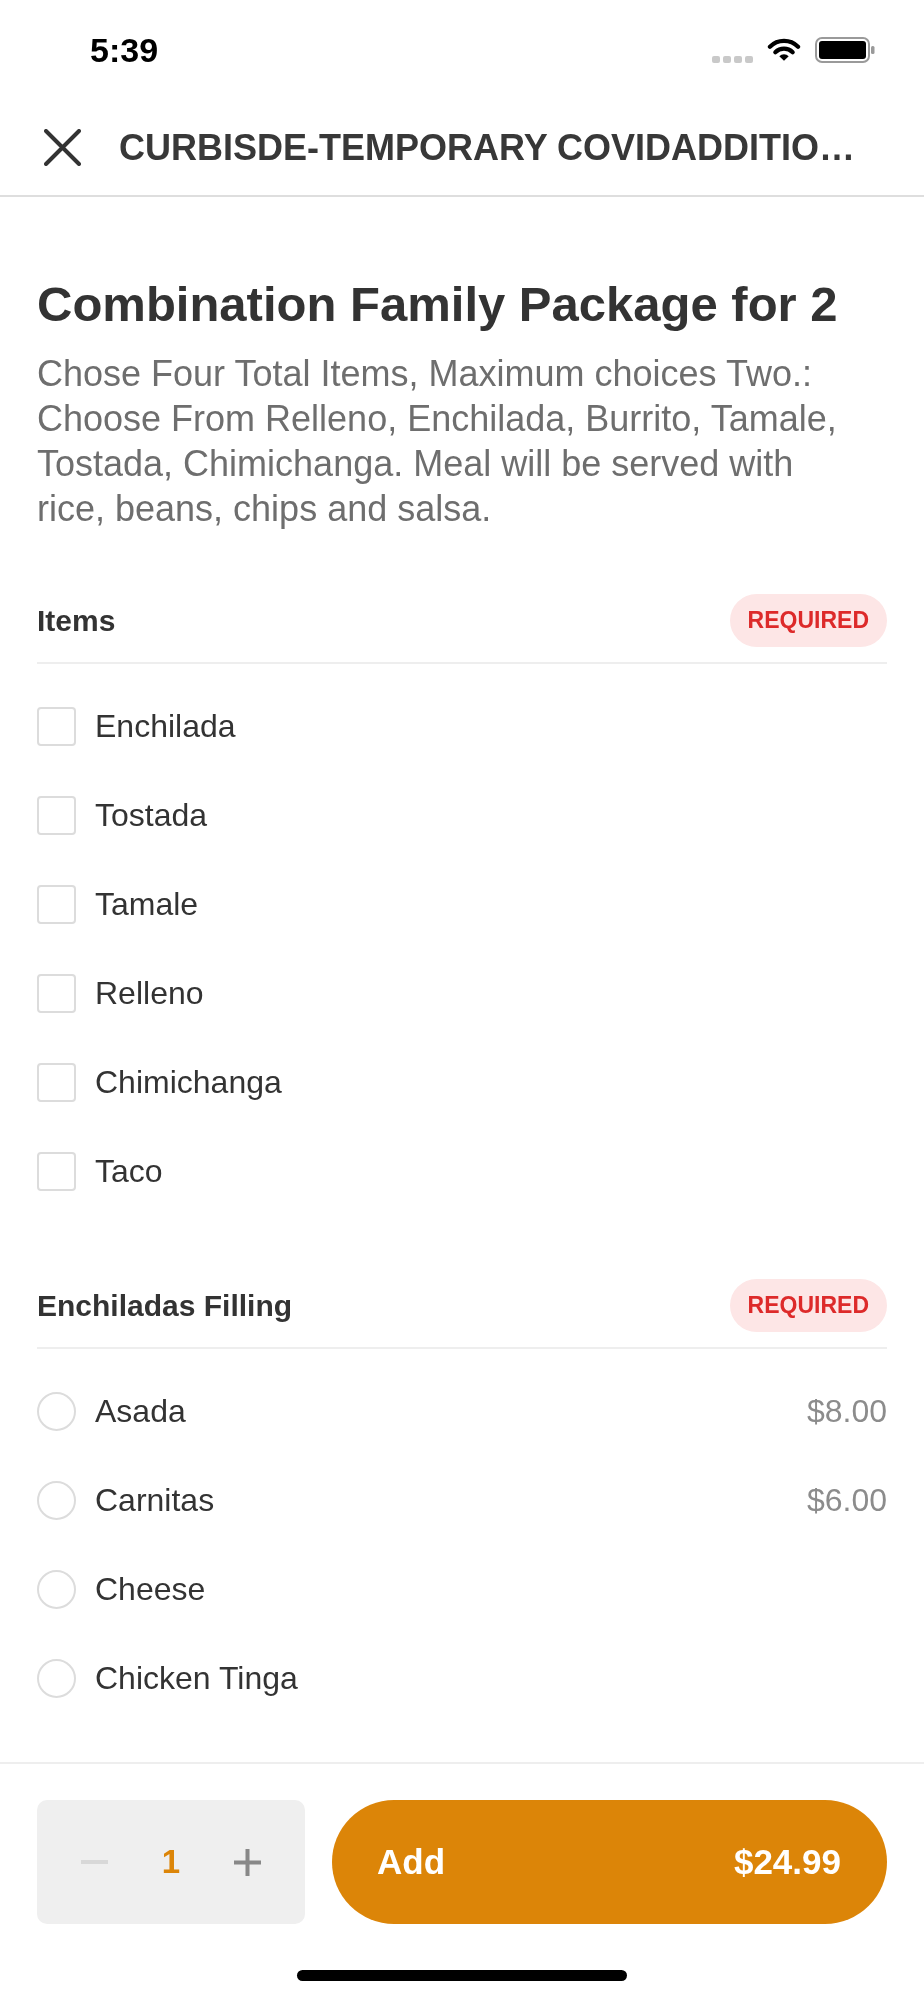 This screenshot has width=924, height=2000. Describe the element at coordinates (188, 1082) in the screenshot. I see `option-label: Chimichanga` at that location.